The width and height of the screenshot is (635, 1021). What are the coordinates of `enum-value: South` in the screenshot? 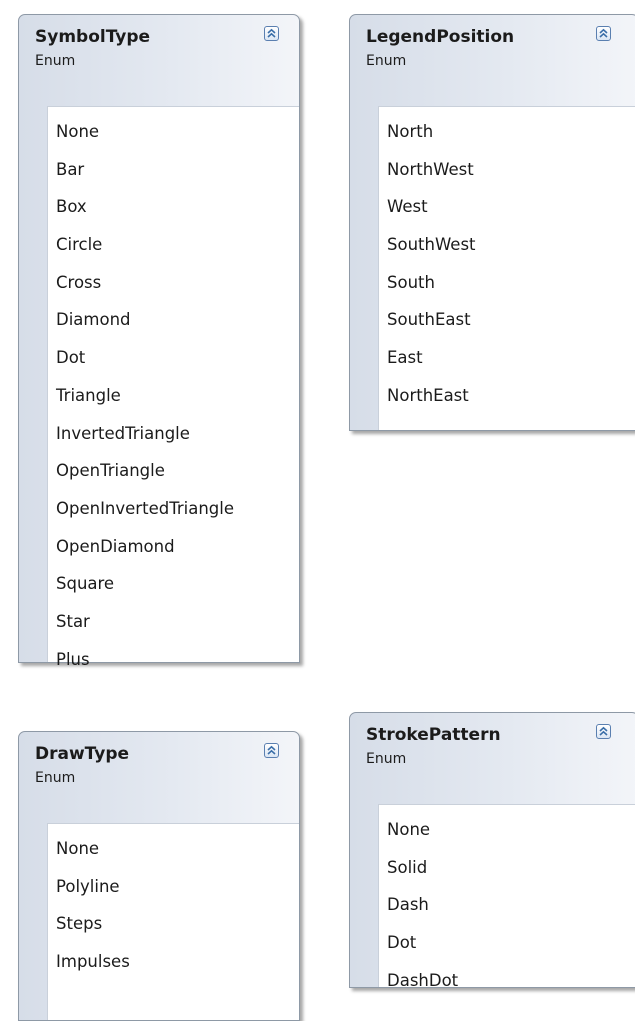 It's located at (511, 283).